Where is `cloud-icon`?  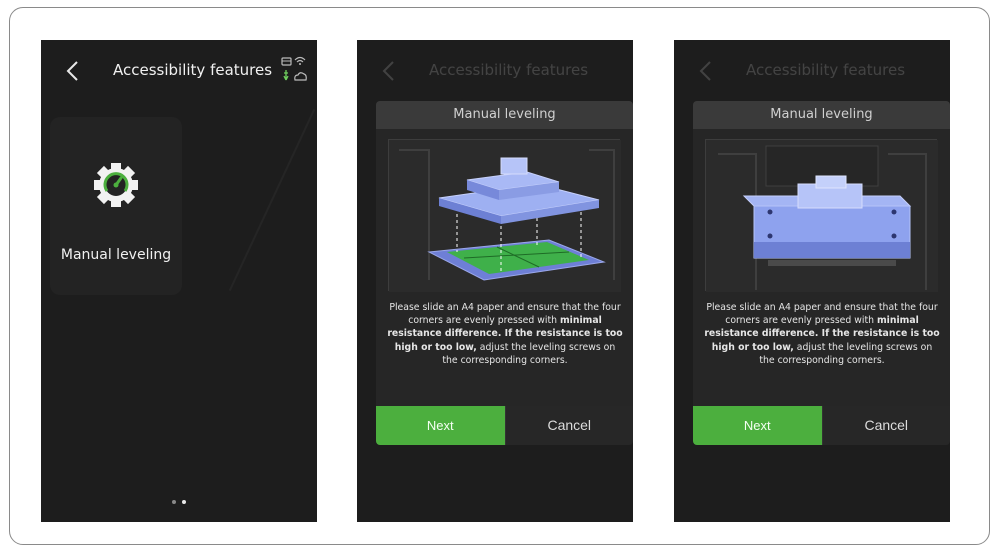
cloud-icon is located at coordinates (300, 76).